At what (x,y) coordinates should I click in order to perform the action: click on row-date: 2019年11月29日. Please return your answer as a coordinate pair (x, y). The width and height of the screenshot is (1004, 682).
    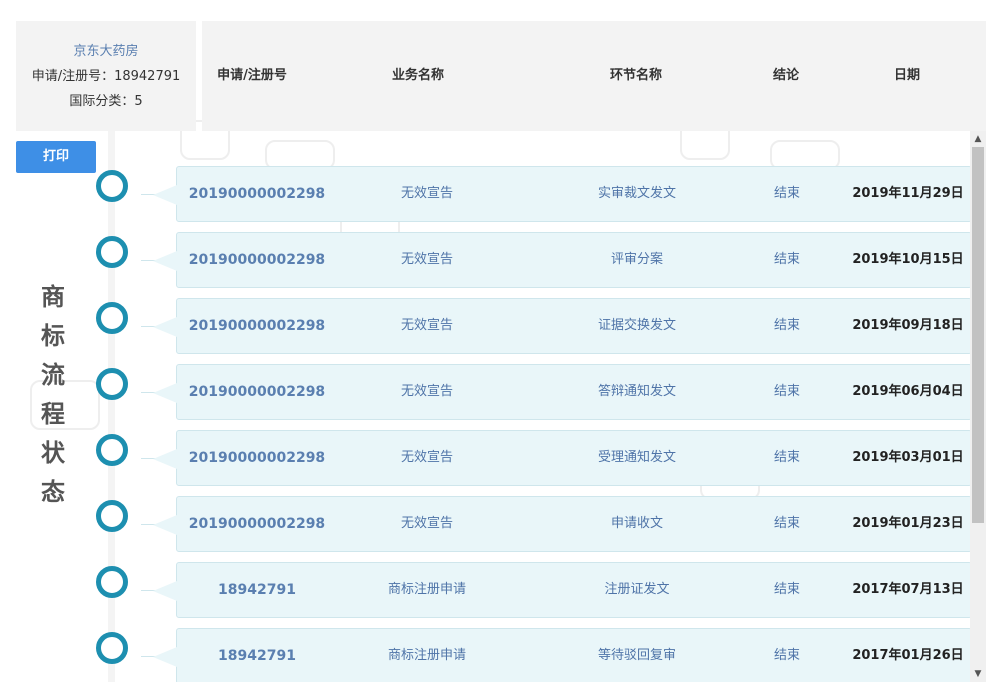
    Looking at the image, I should click on (908, 193).